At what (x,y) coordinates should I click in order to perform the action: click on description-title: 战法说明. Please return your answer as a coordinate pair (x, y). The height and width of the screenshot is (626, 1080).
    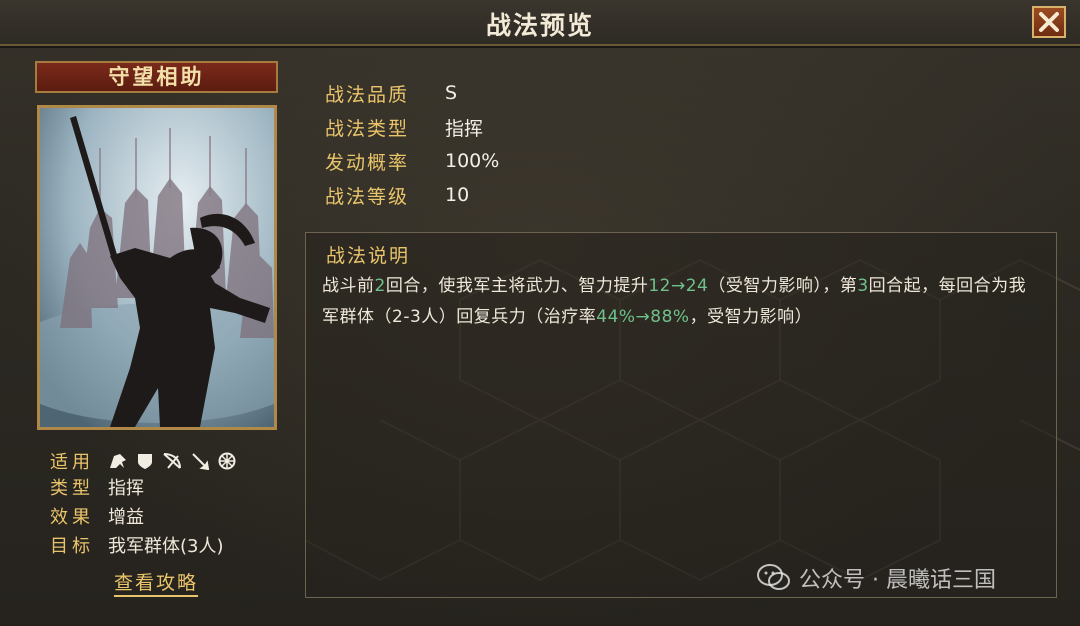
    Looking at the image, I should click on (368, 256).